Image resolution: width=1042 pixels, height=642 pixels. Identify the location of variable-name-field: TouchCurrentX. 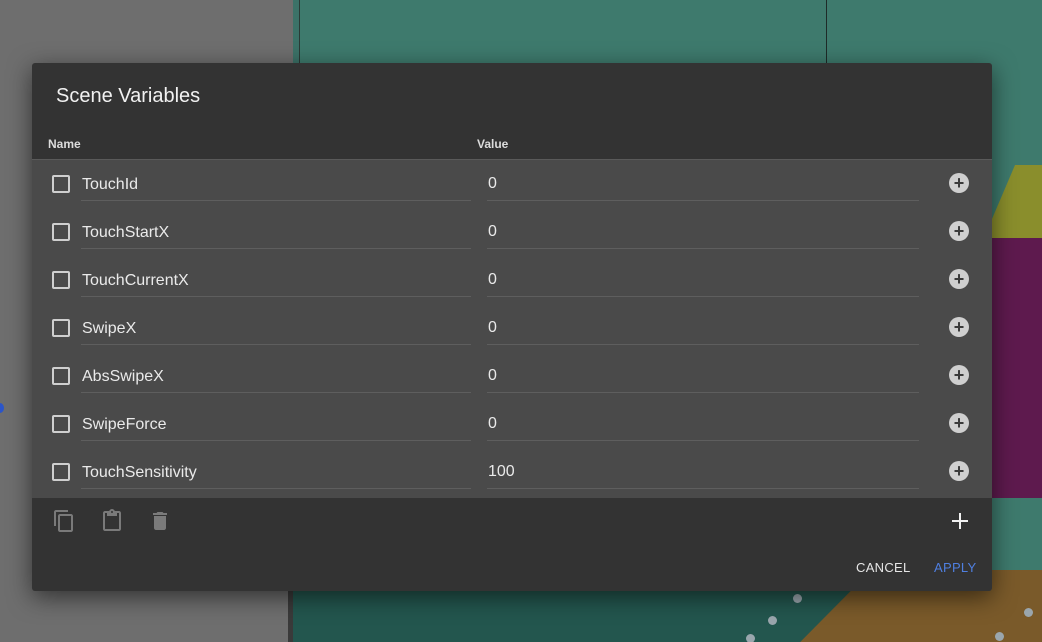
(276, 280).